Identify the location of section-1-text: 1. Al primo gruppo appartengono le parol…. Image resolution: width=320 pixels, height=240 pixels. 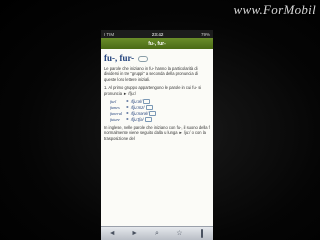
(153, 90).